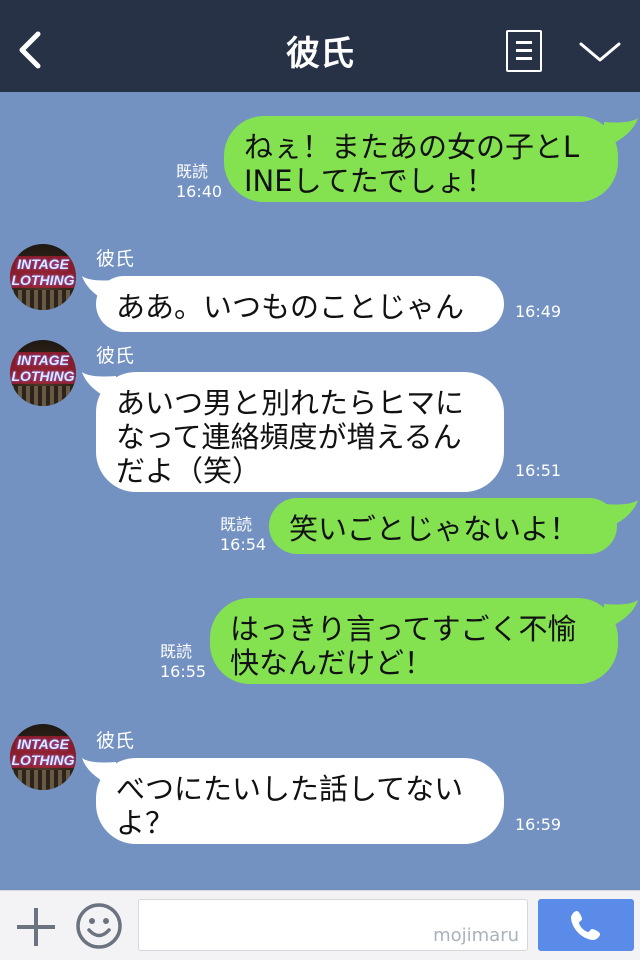  What do you see at coordinates (183, 661) in the screenshot?
I see `read-receipt: 既読 16:55` at bounding box center [183, 661].